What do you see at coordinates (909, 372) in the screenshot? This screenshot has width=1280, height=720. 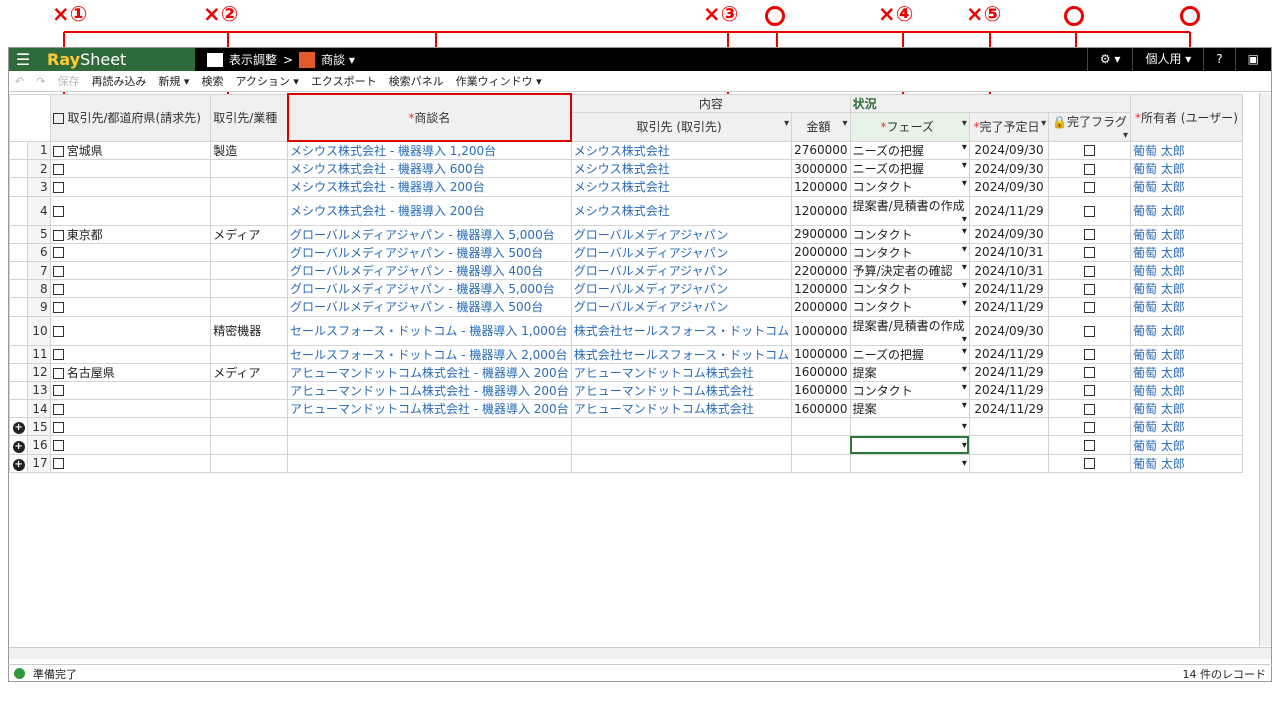 I see `cell-phase: 提案` at bounding box center [909, 372].